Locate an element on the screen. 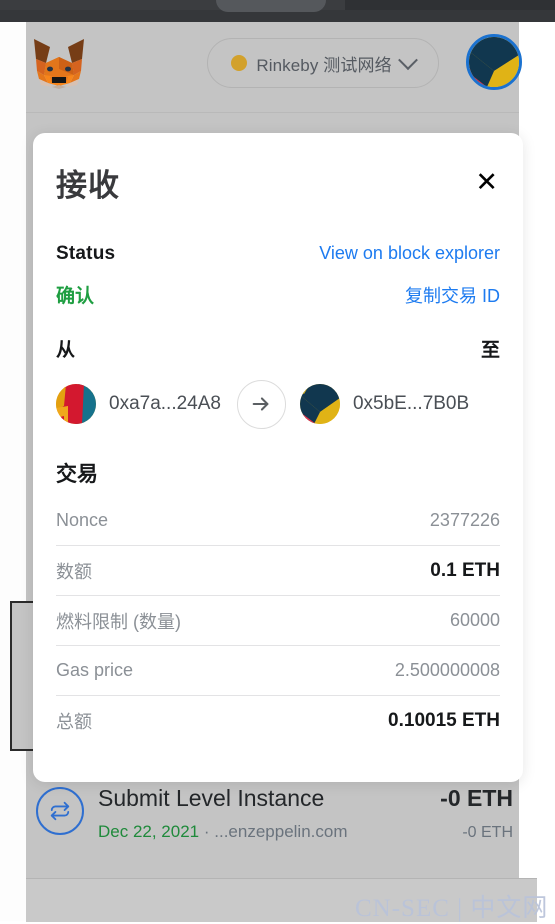 This screenshot has width=555, height=924. detail-key: 数额 is located at coordinates (74, 571).